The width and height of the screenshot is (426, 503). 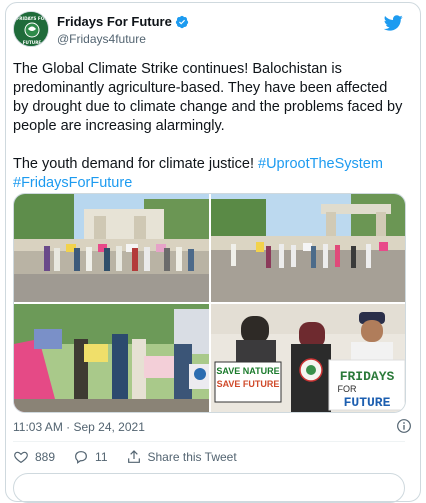 I want to click on tweet-actions: 889 11 Share this Tweet, so click(x=134, y=457).